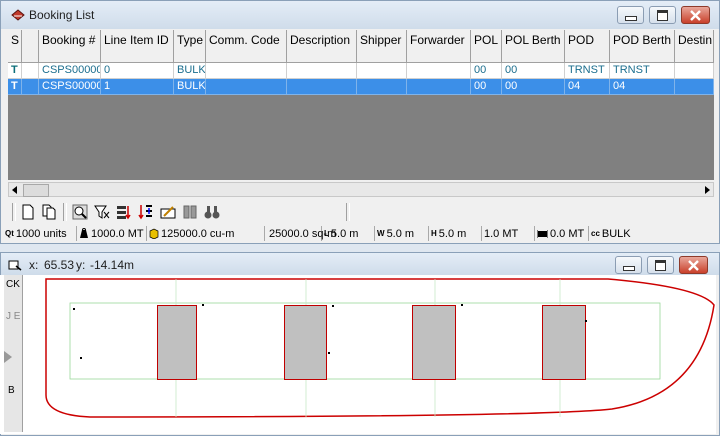  I want to click on edit-icon, so click(168, 212).